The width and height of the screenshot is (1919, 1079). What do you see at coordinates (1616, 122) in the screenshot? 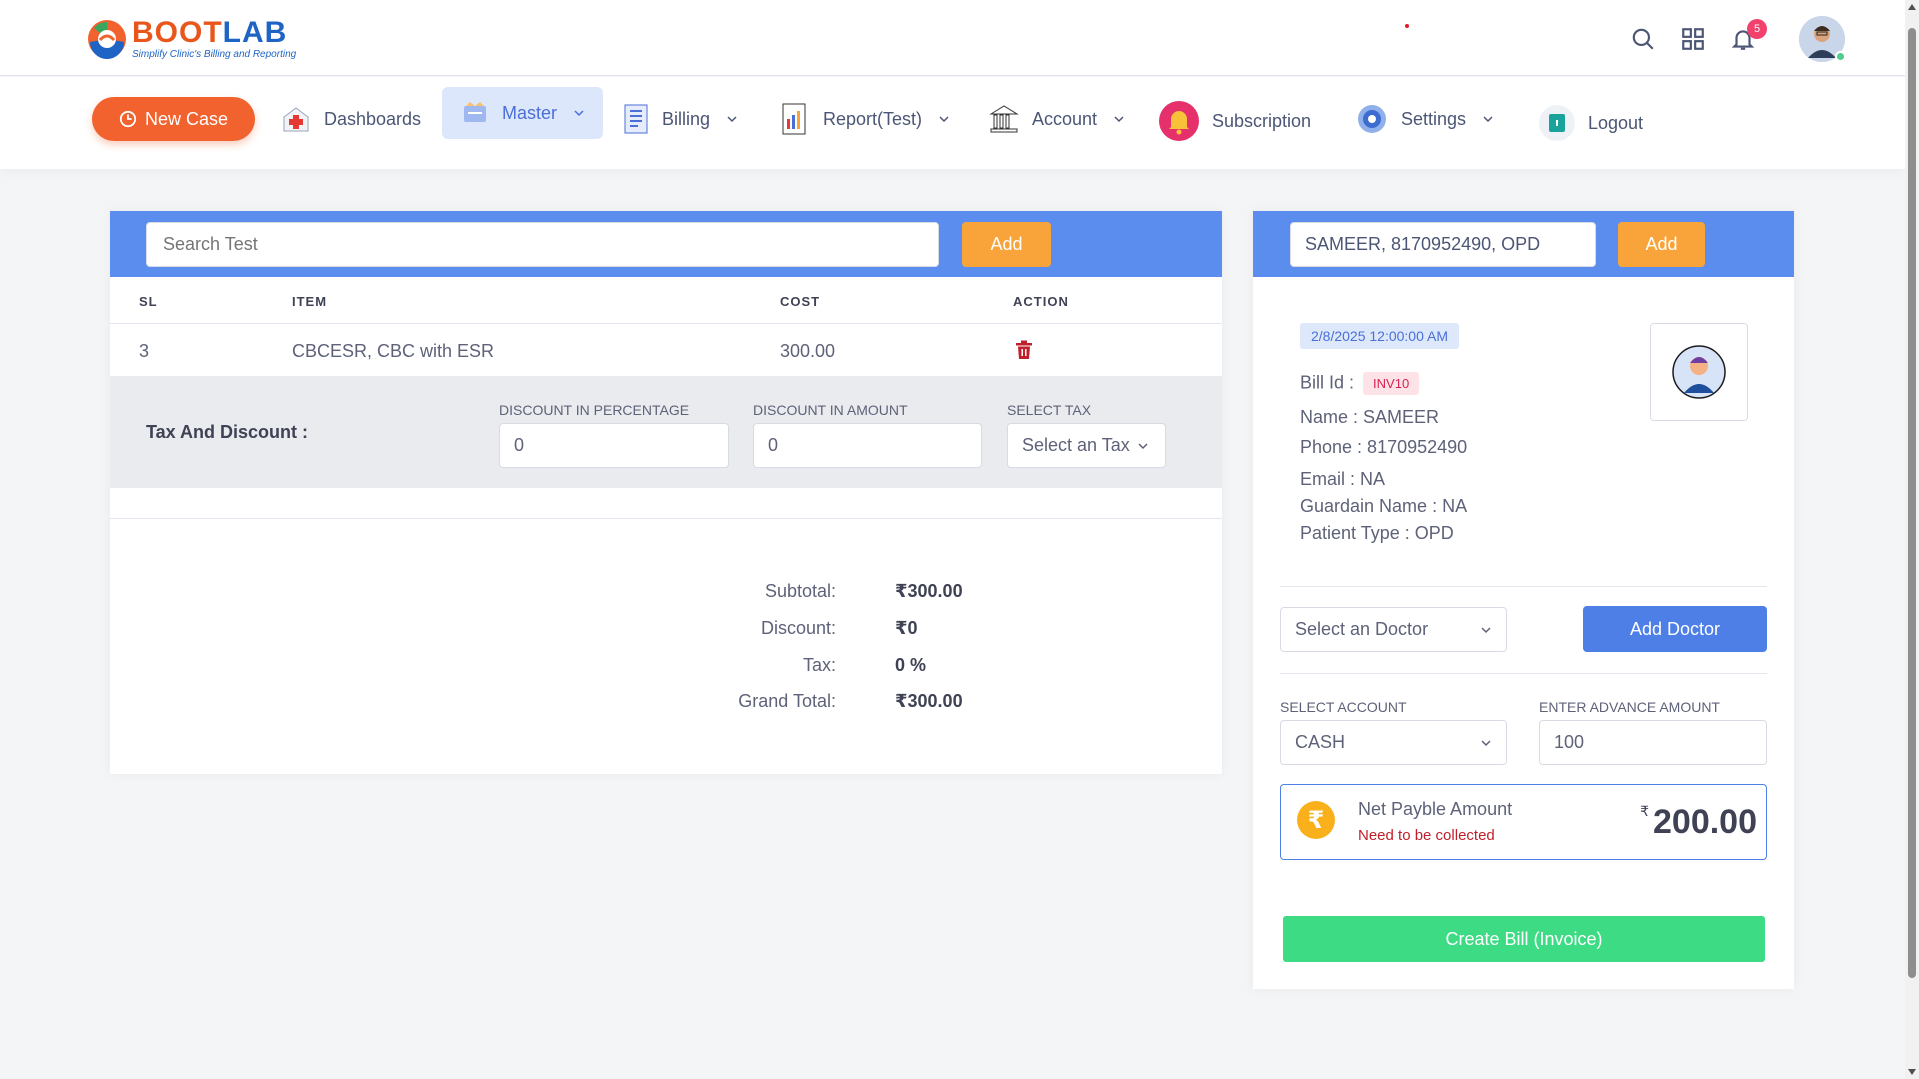
I see `nav-logout-label: Logout` at bounding box center [1616, 122].